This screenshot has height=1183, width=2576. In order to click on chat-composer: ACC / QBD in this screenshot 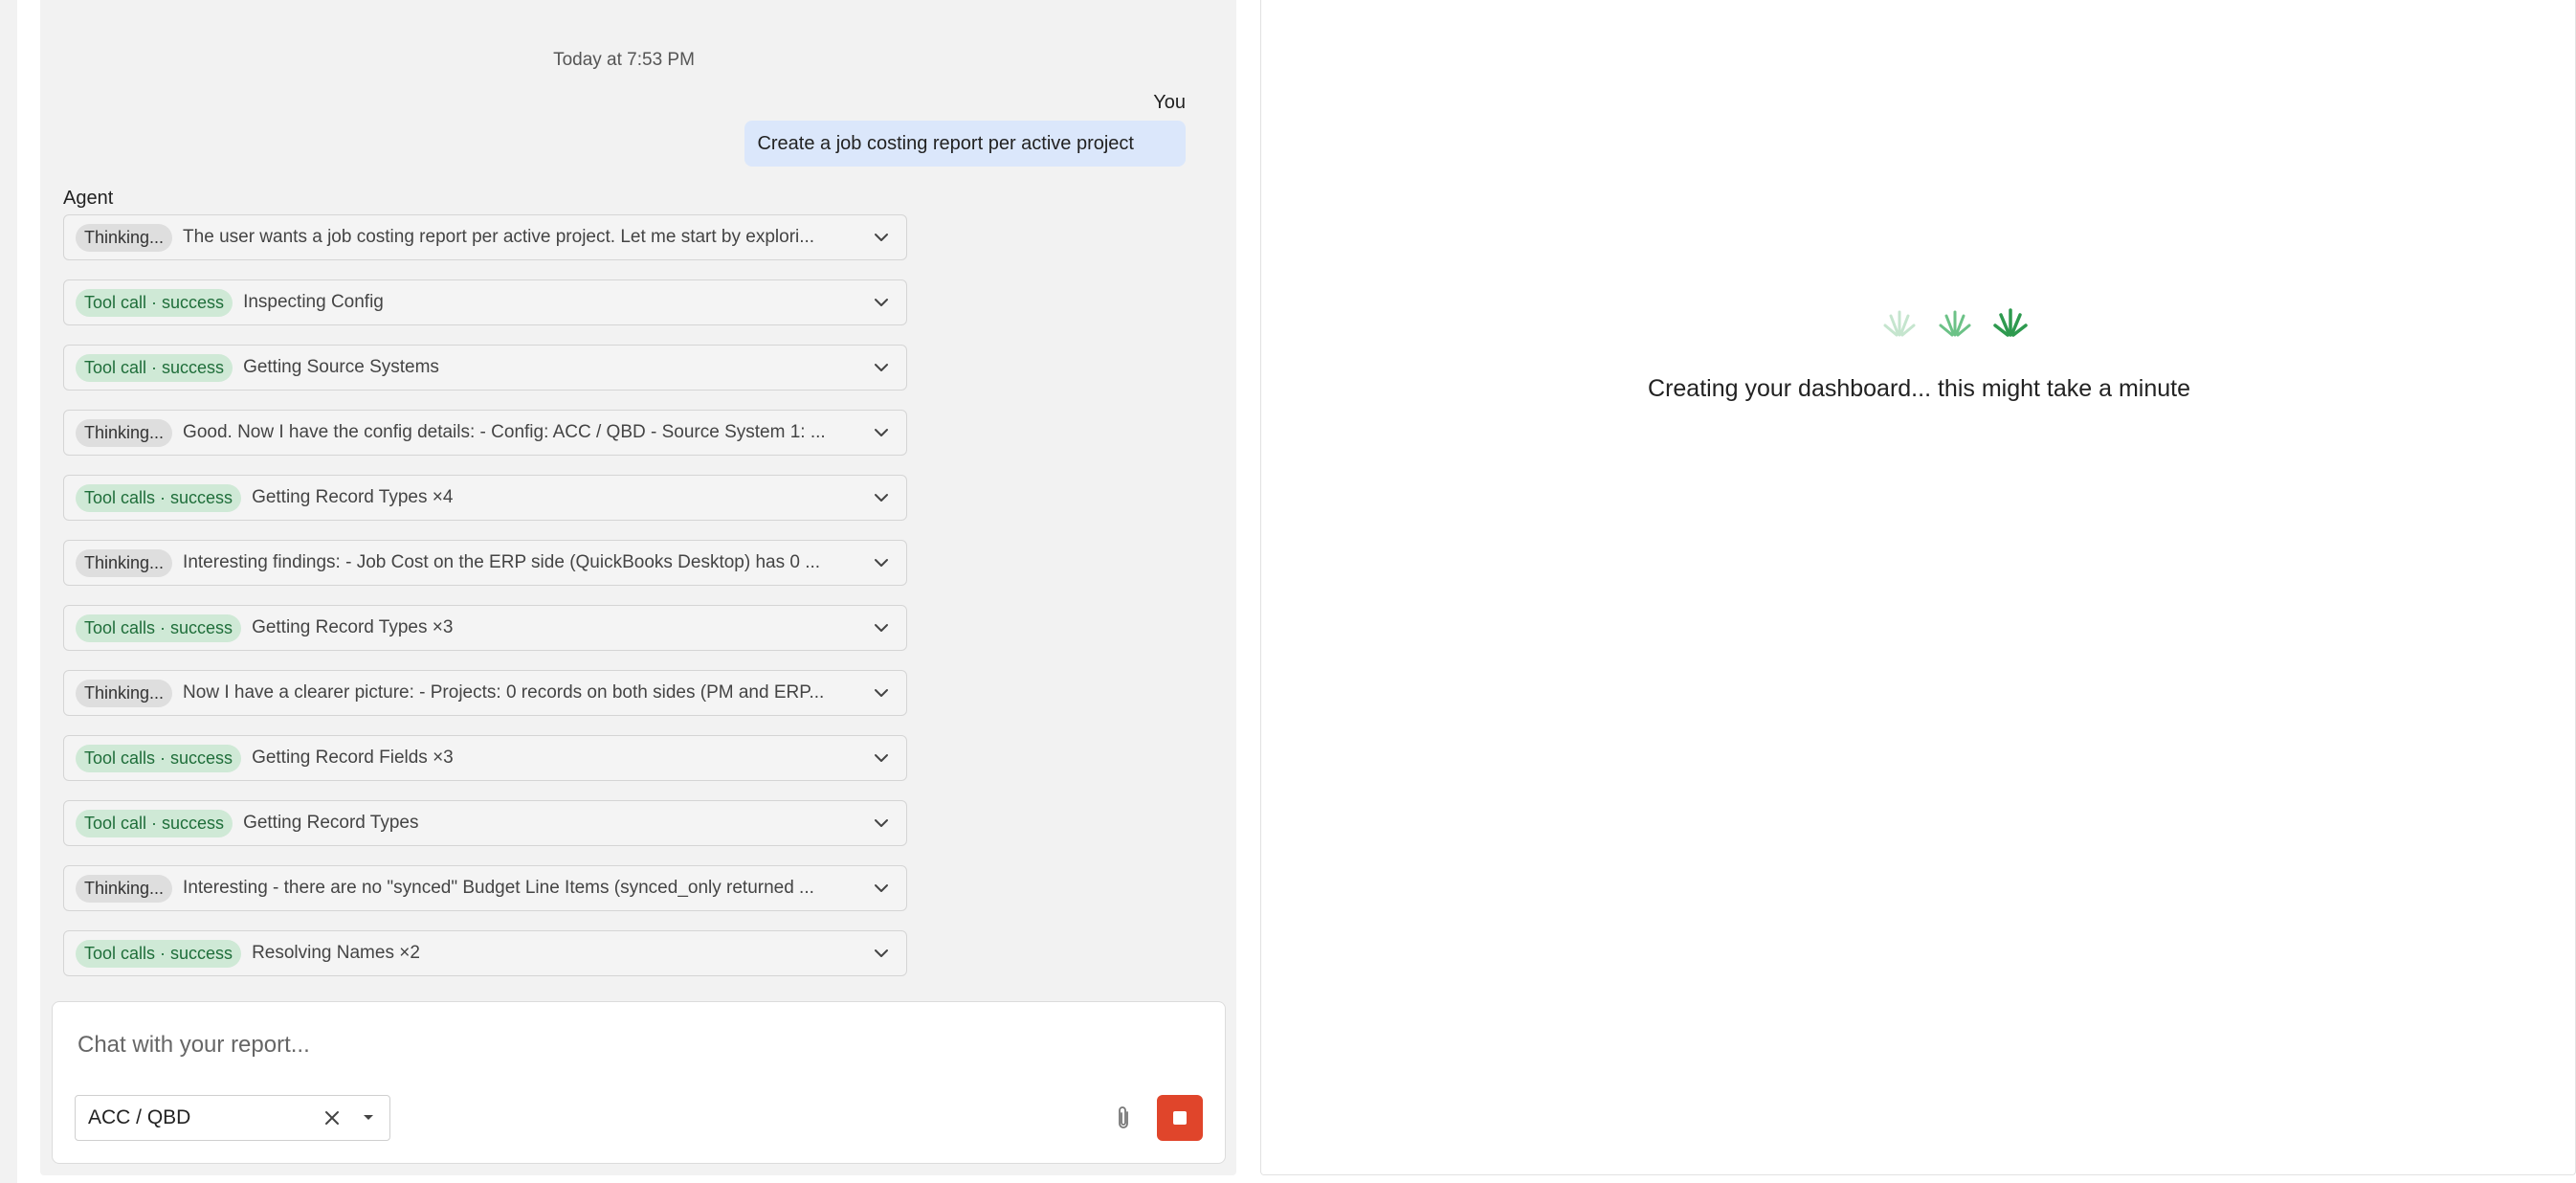, I will do `click(639, 1082)`.